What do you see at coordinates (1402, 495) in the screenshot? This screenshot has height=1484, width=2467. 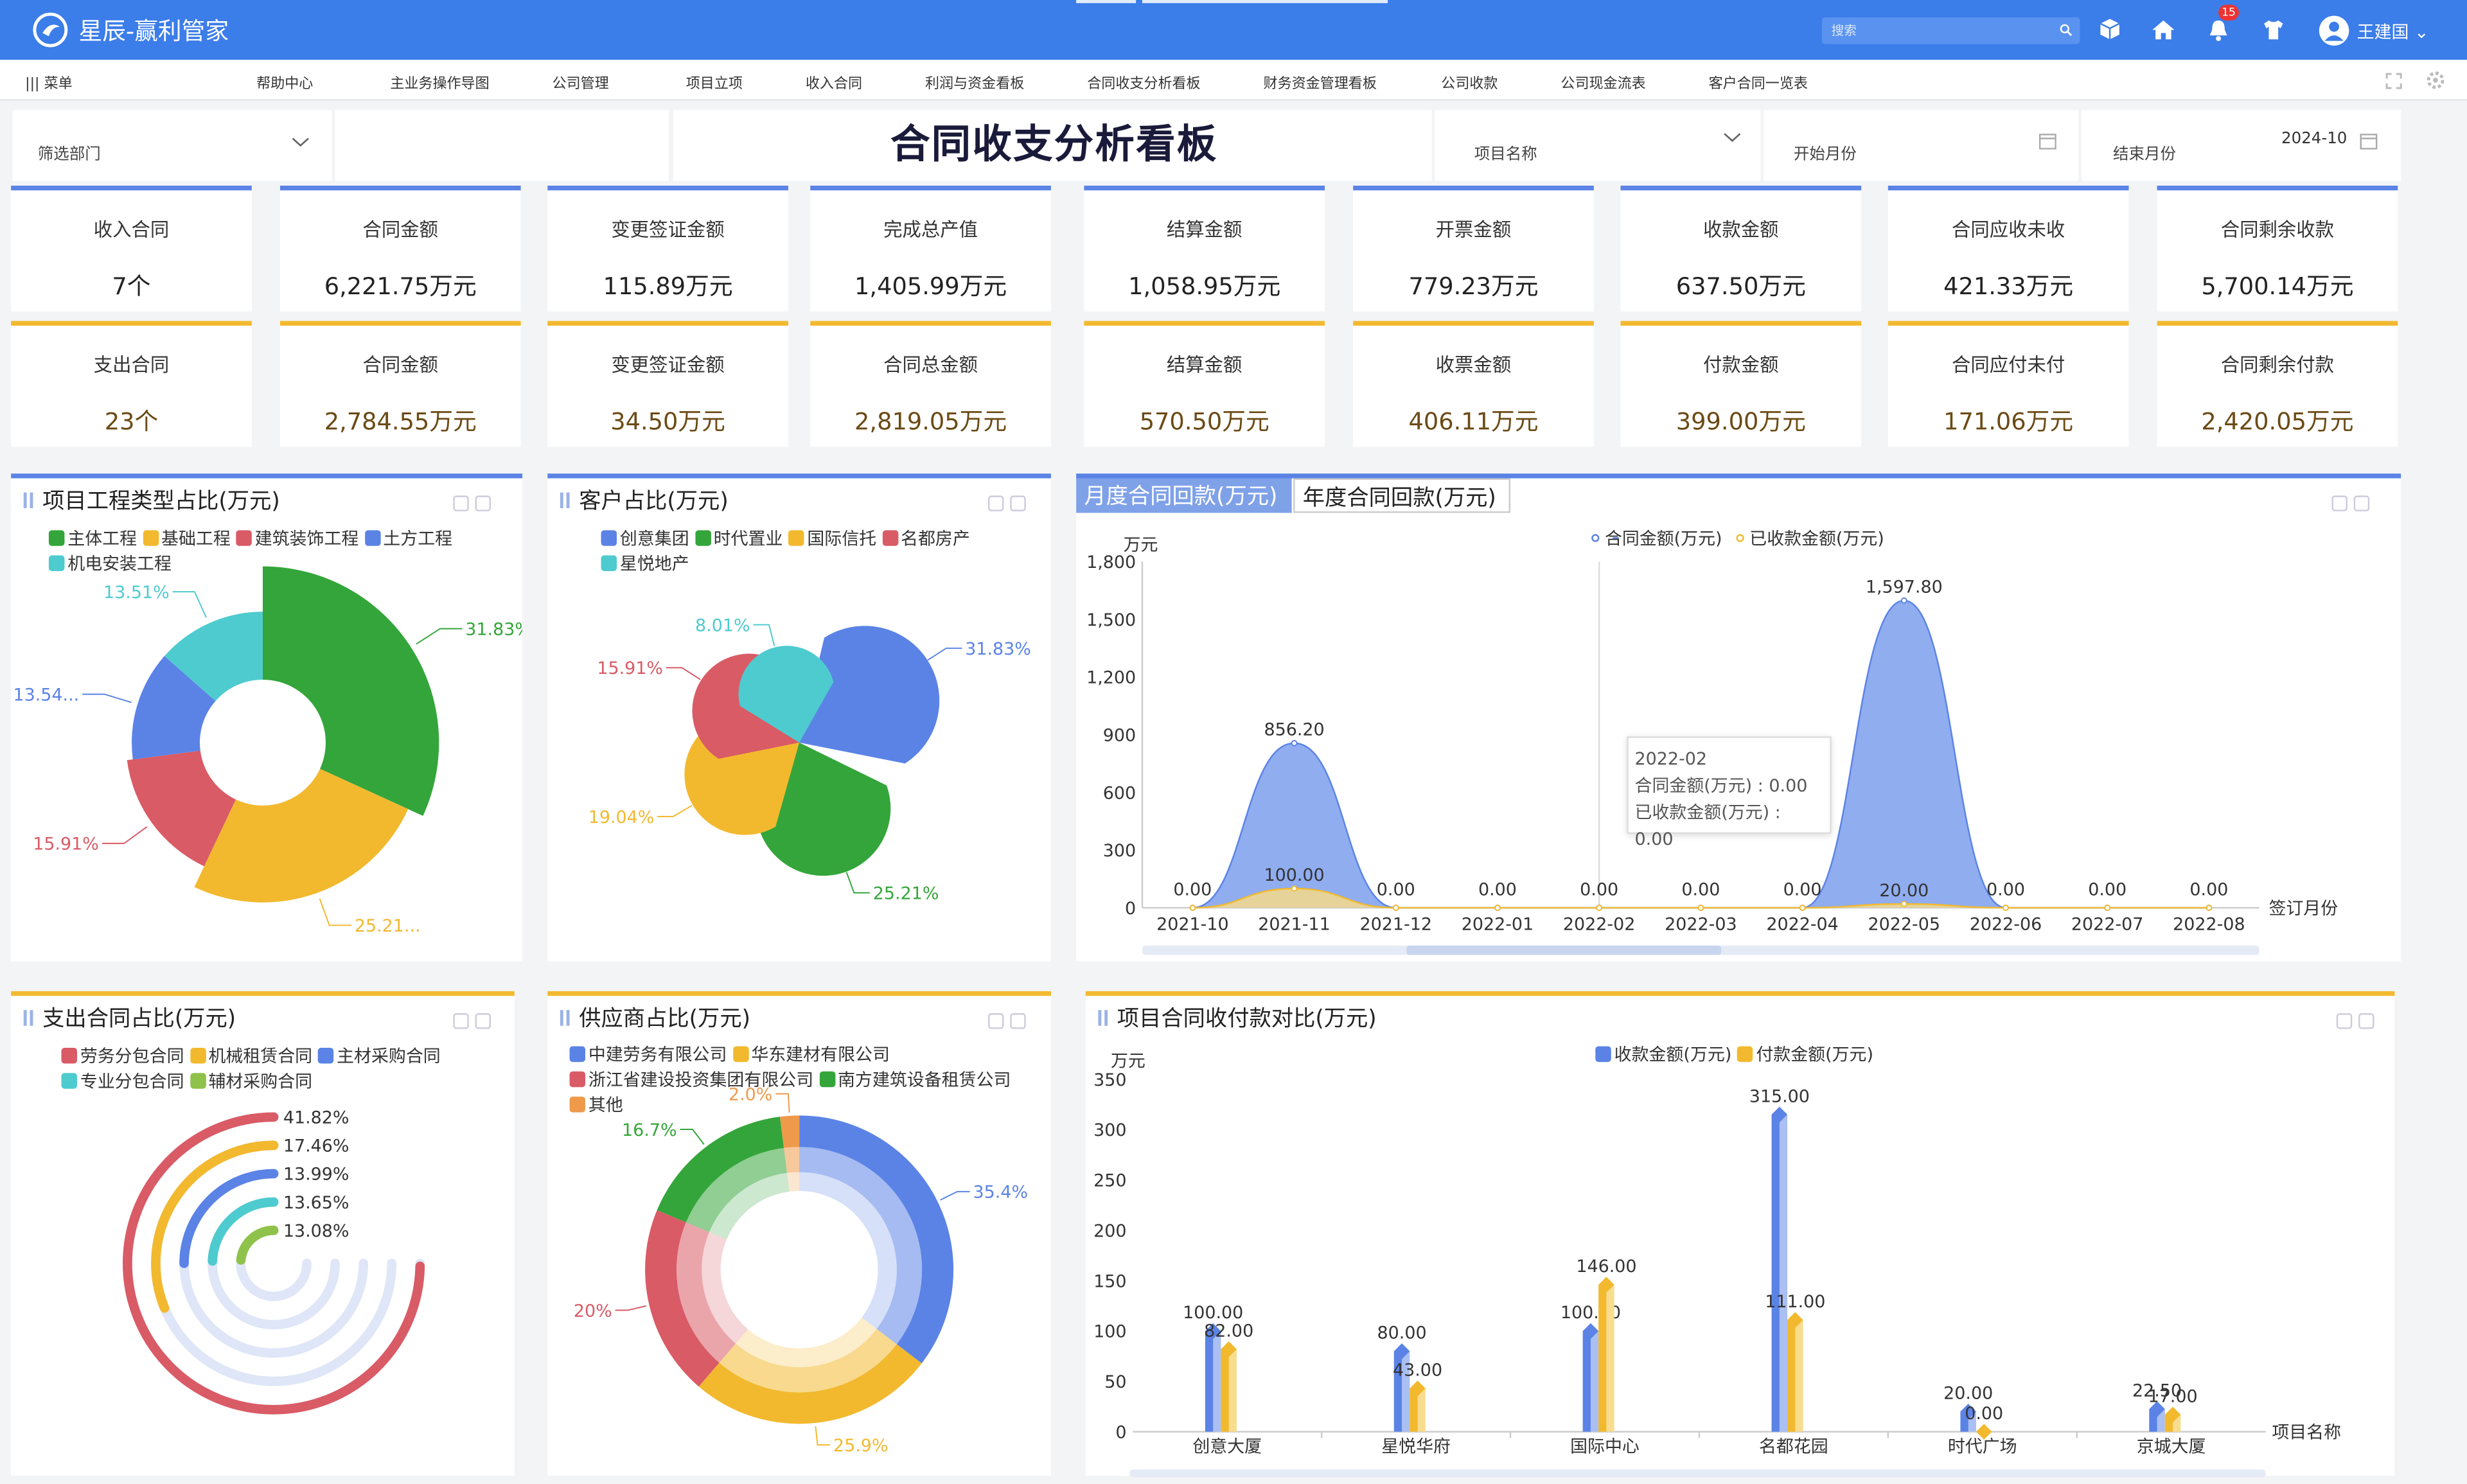 I see `tab-yearly: 年度合同回款(万元)` at bounding box center [1402, 495].